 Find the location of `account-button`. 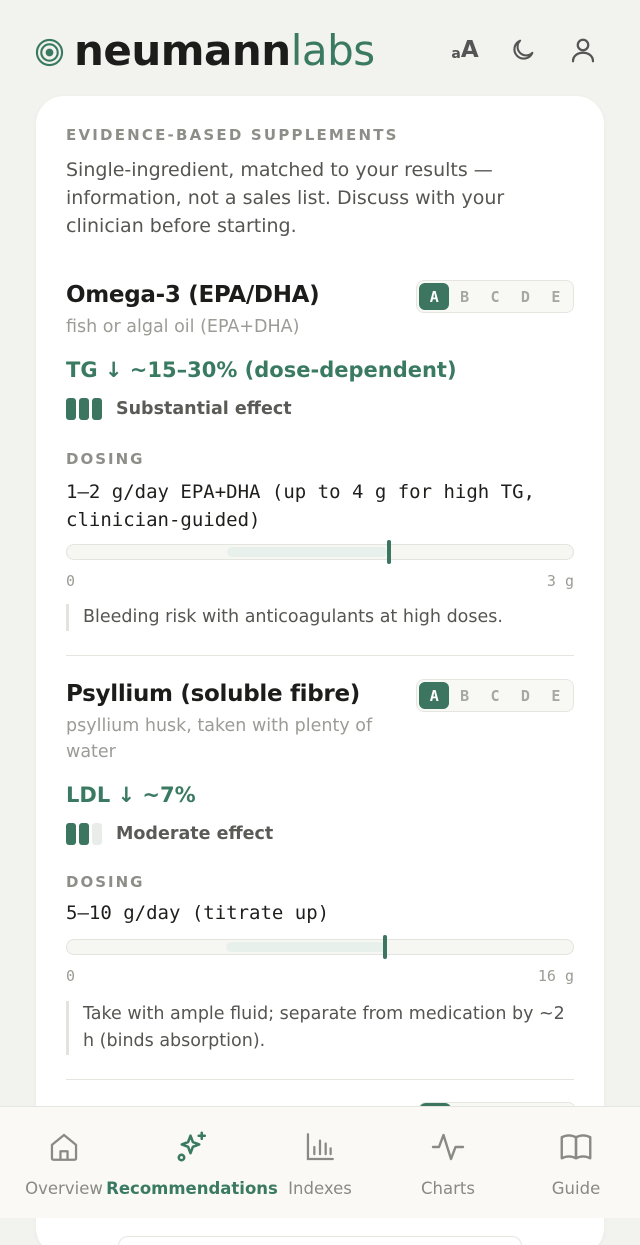

account-button is located at coordinates (583, 50).